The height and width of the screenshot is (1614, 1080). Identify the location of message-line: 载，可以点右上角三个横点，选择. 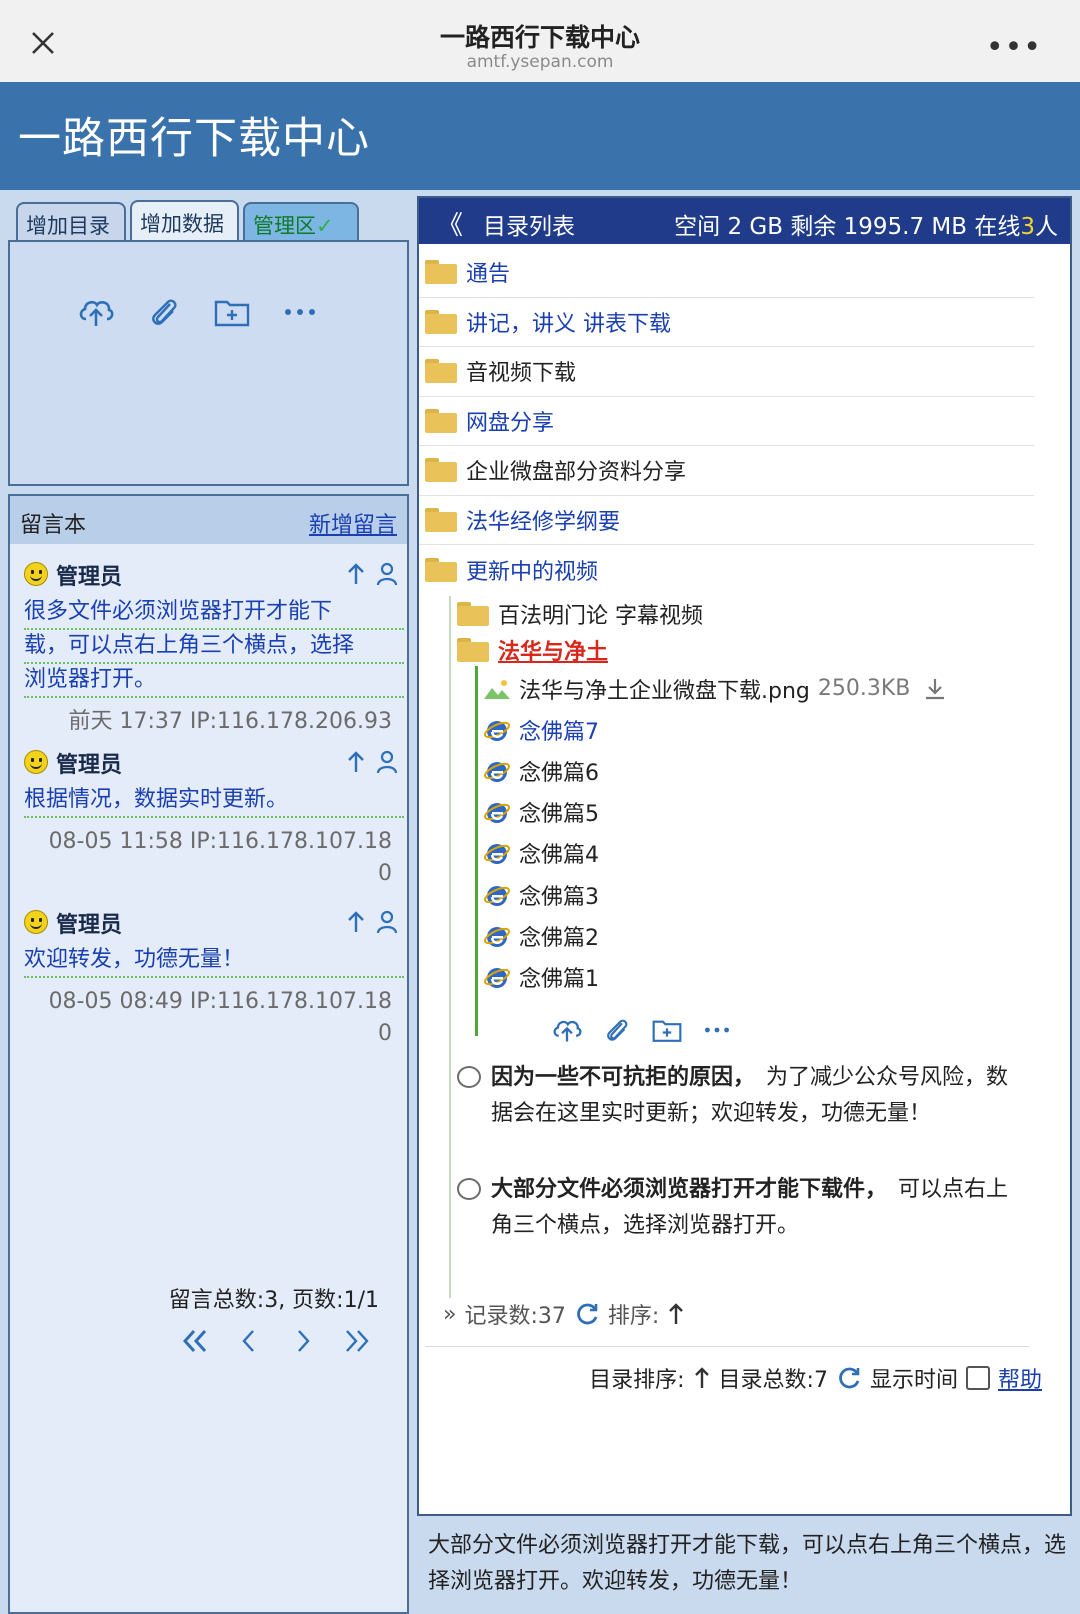
(214, 647).